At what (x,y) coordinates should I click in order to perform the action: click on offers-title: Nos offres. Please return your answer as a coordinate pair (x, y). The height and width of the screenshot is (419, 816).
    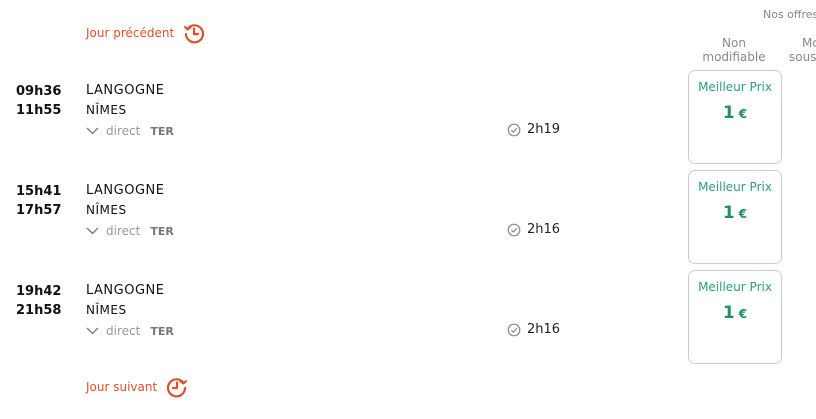
    Looking at the image, I should click on (789, 14).